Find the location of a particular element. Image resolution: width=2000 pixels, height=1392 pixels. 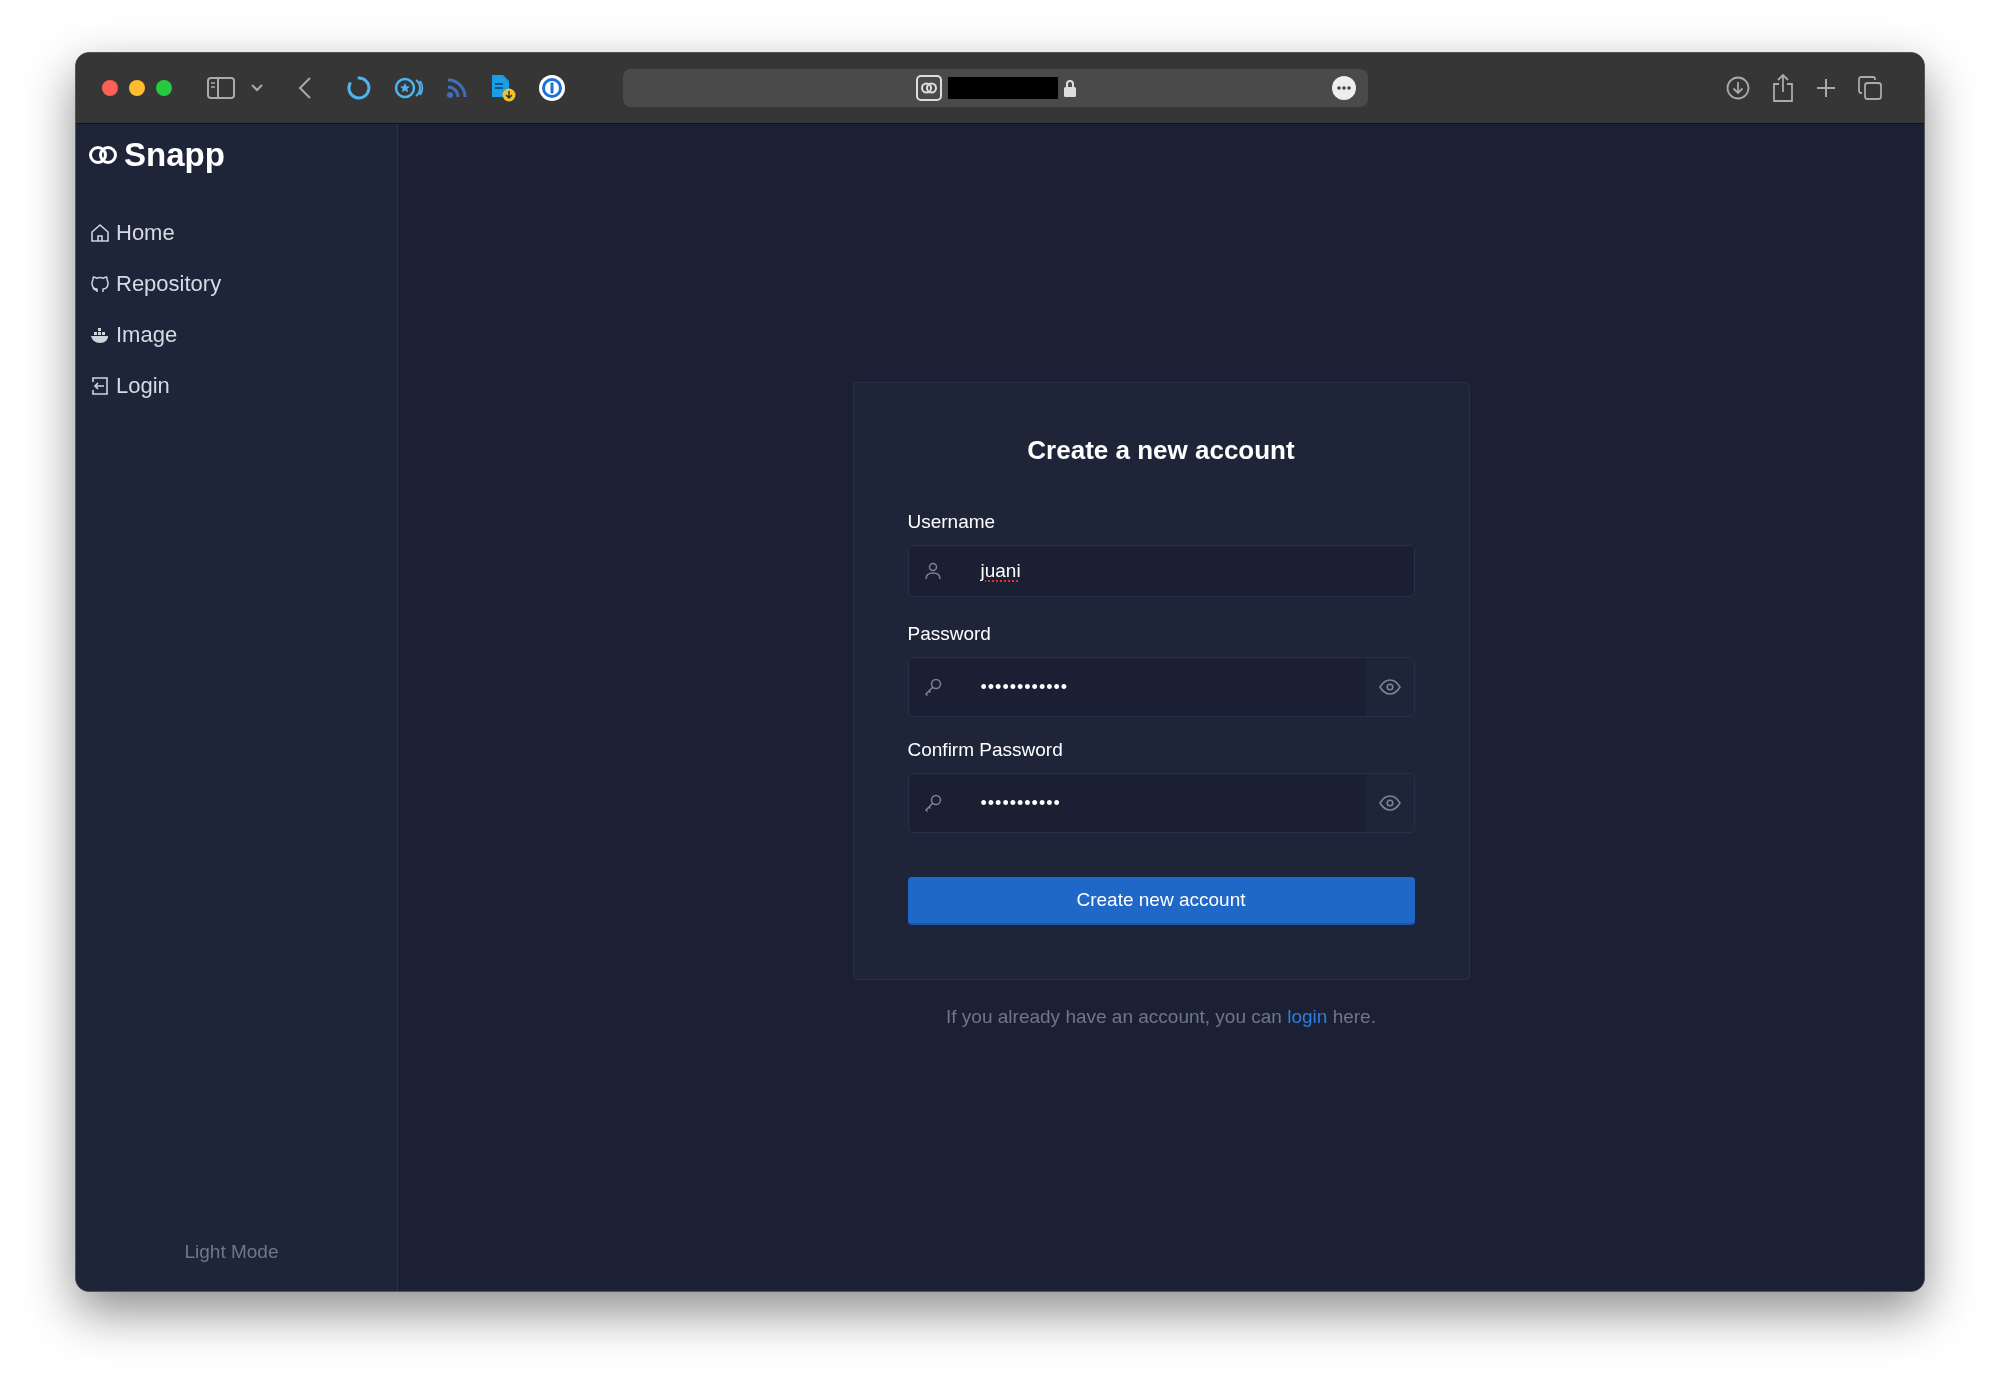

nav-link: Login is located at coordinates (236, 386).